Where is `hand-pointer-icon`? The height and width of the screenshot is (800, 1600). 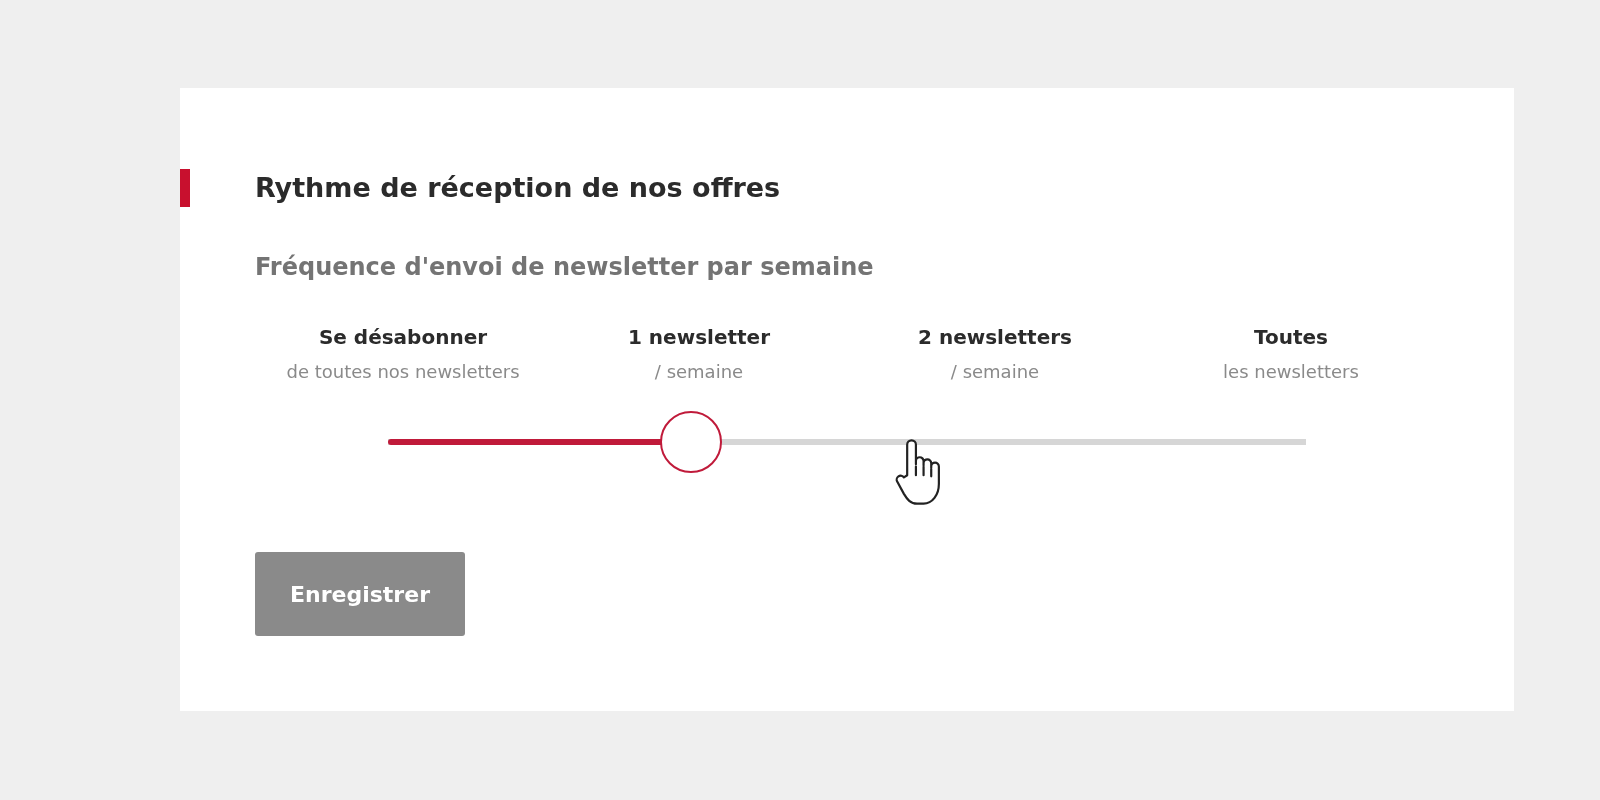 hand-pointer-icon is located at coordinates (918, 472).